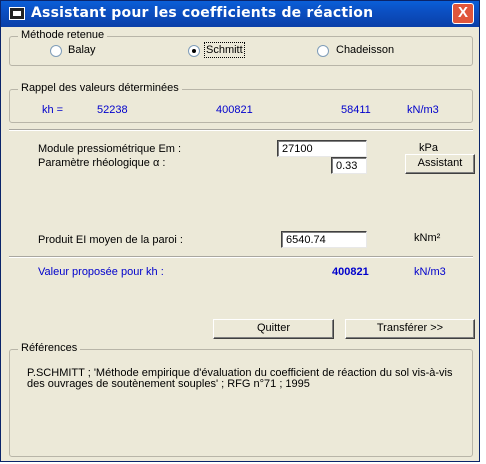 This screenshot has width=486, height=464. Describe the element at coordinates (53, 110) in the screenshot. I see `kh-label: kh =` at that location.